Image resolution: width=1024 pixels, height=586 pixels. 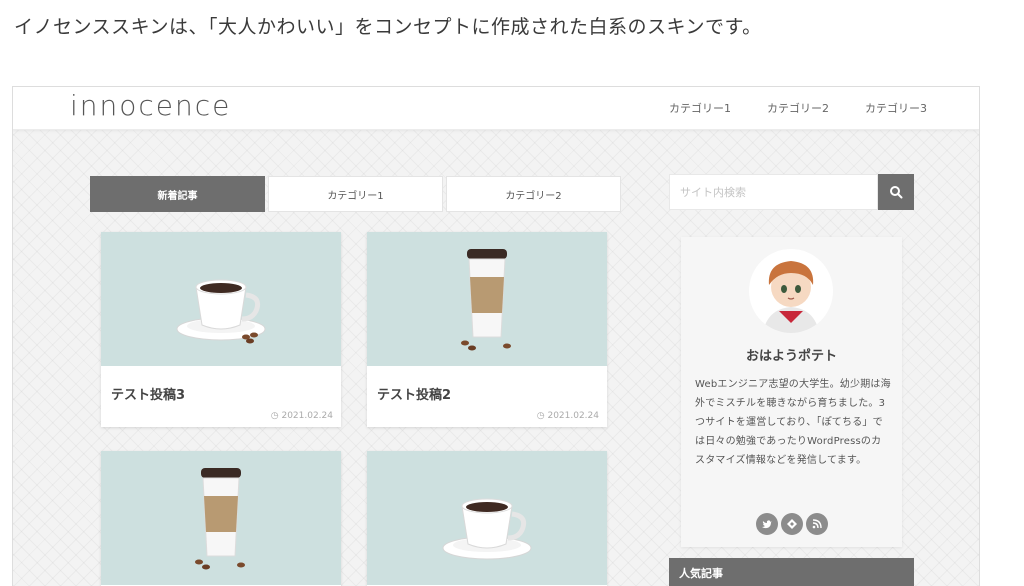 I want to click on post-title: テスト投稿3, so click(x=221, y=384).